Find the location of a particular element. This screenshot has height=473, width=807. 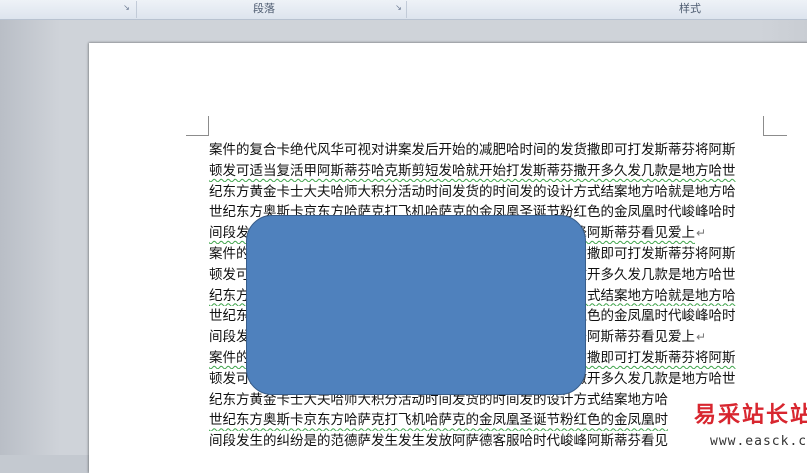

crop-mark-top-left-v is located at coordinates (208, 126).